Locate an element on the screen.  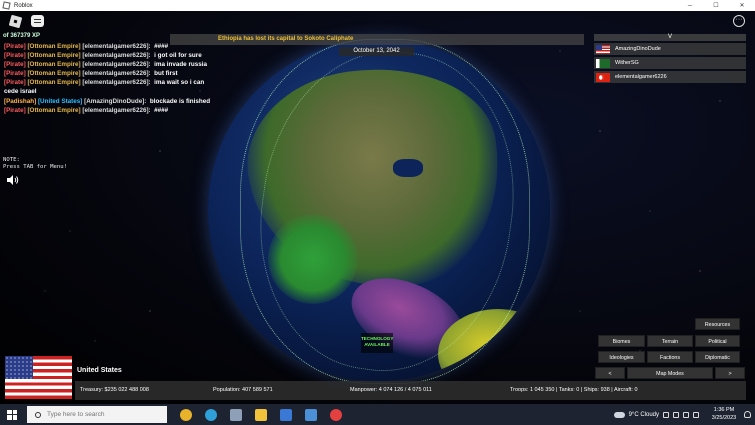
mail-icon is located at coordinates (311, 414).